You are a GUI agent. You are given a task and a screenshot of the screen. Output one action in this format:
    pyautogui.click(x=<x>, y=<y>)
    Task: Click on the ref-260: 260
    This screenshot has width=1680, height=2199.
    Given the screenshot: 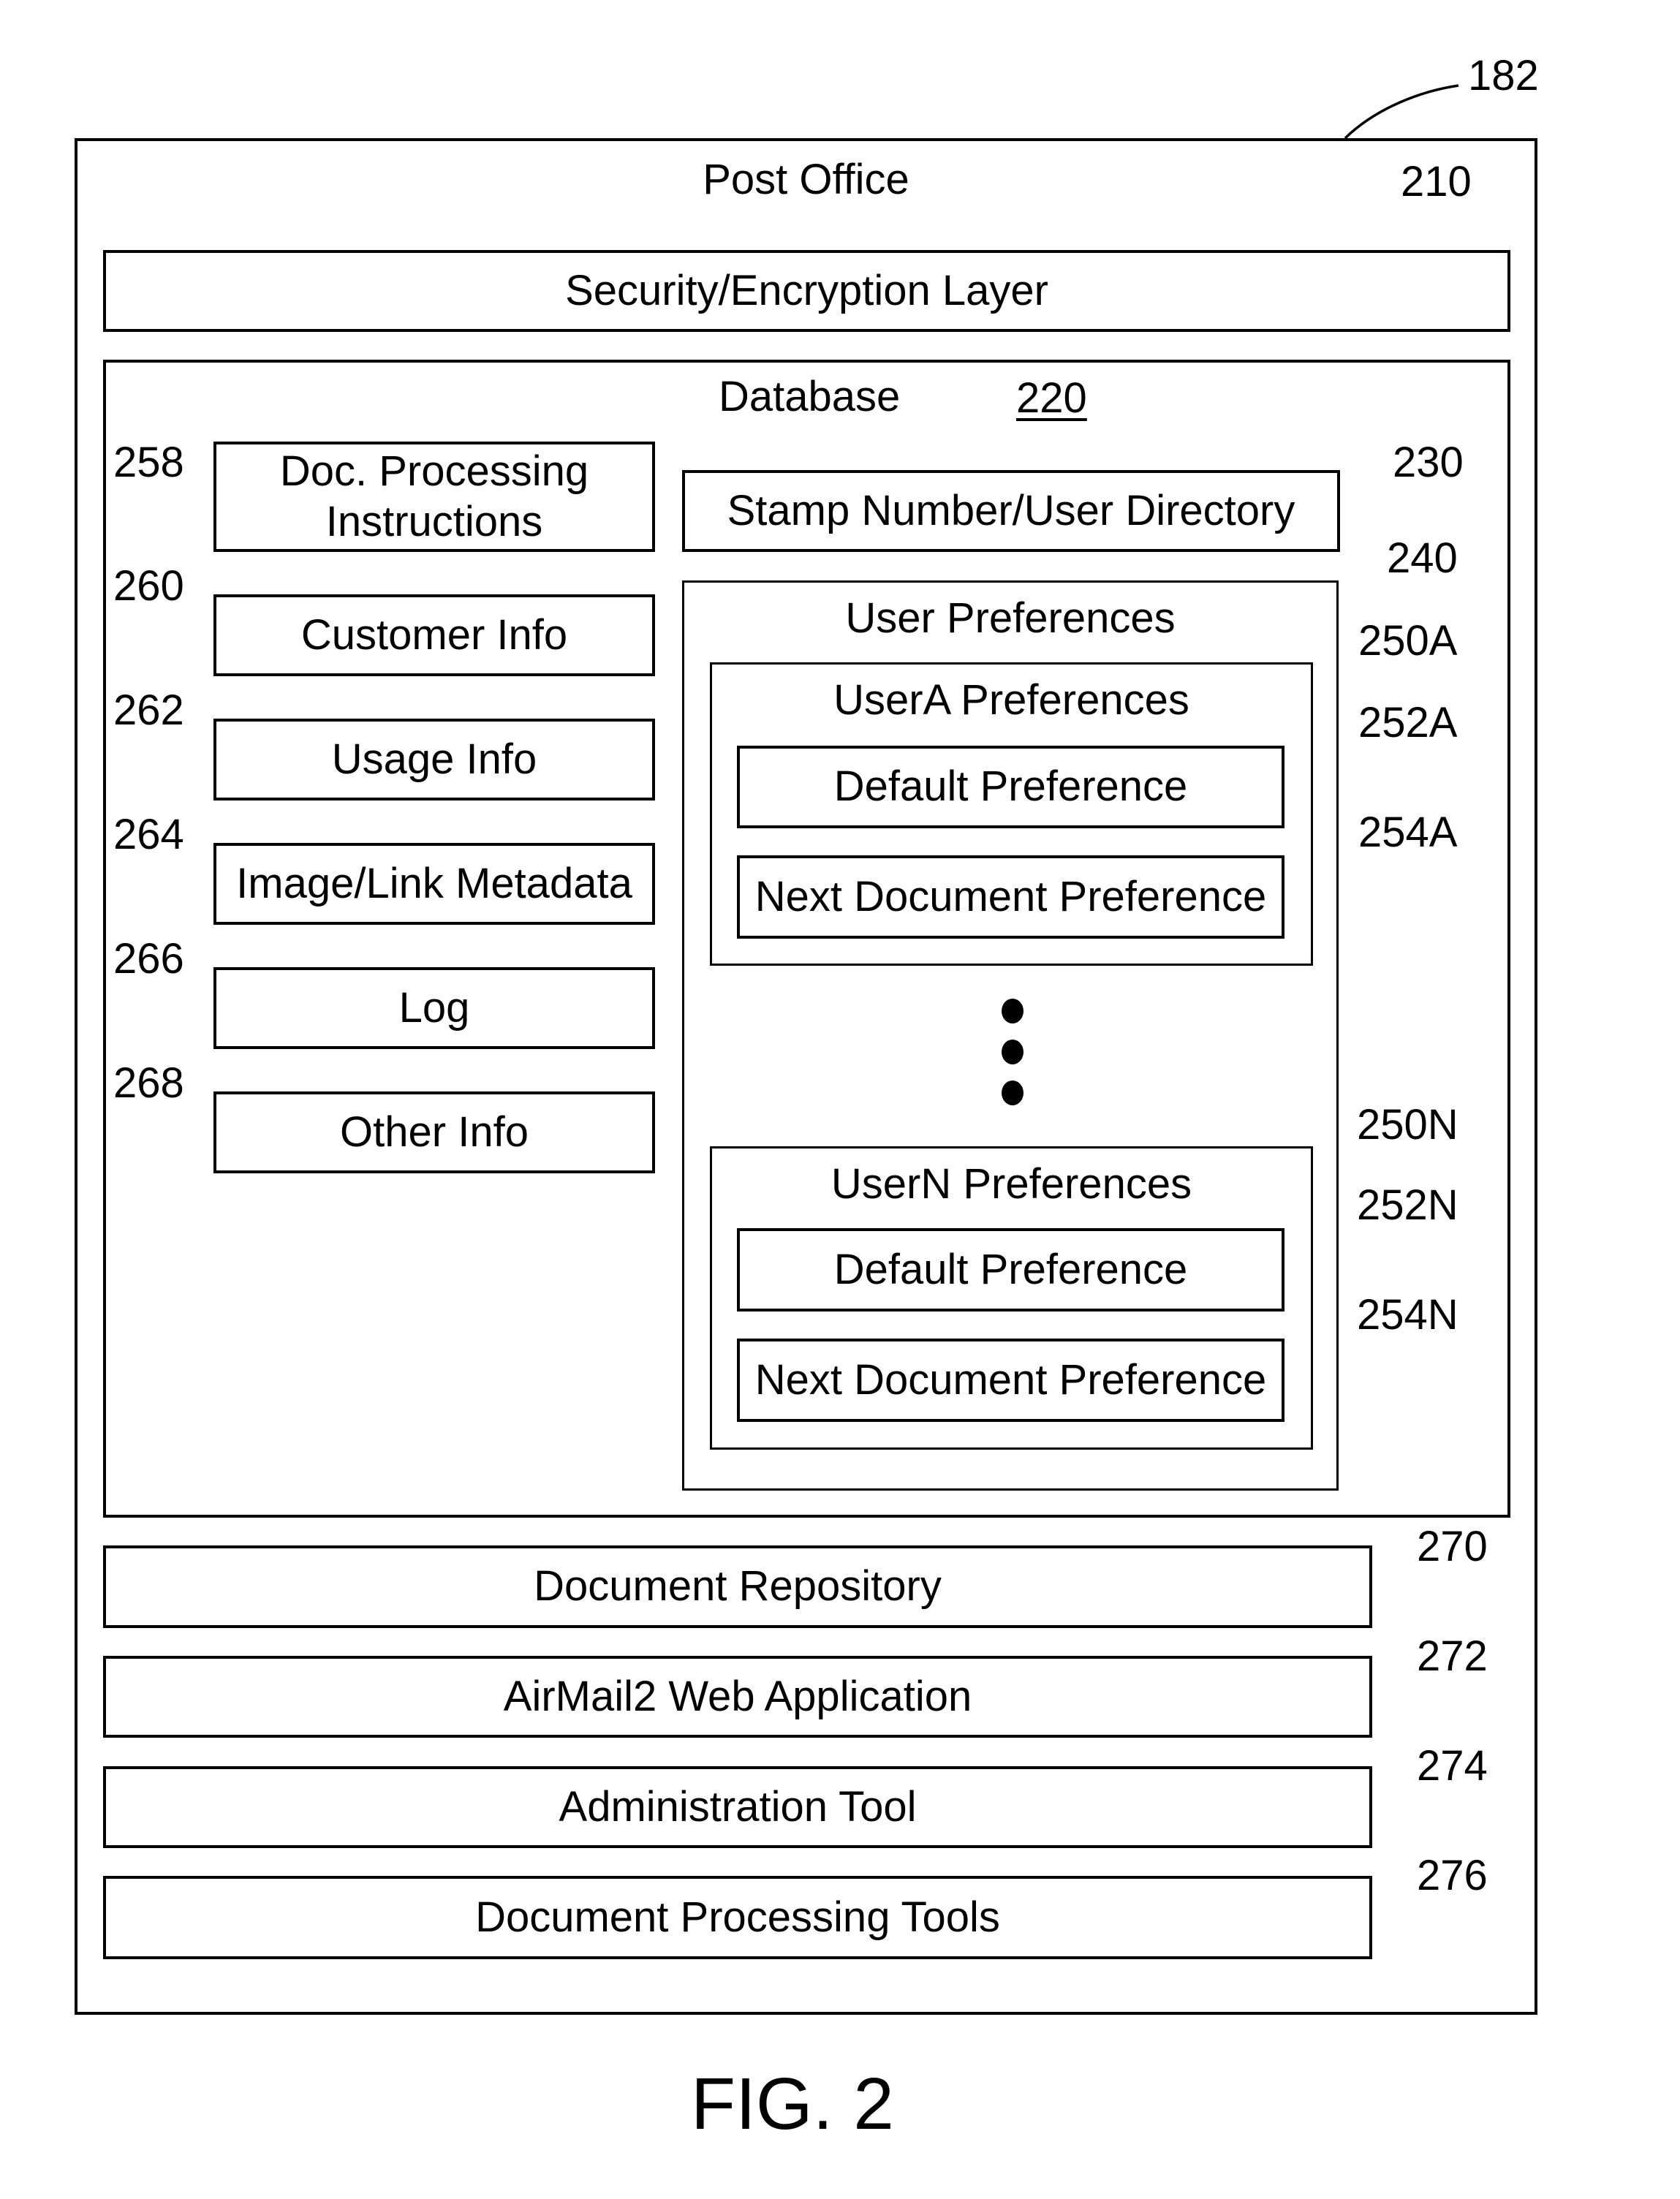 What is the action you would take?
    pyautogui.click(x=148, y=586)
    